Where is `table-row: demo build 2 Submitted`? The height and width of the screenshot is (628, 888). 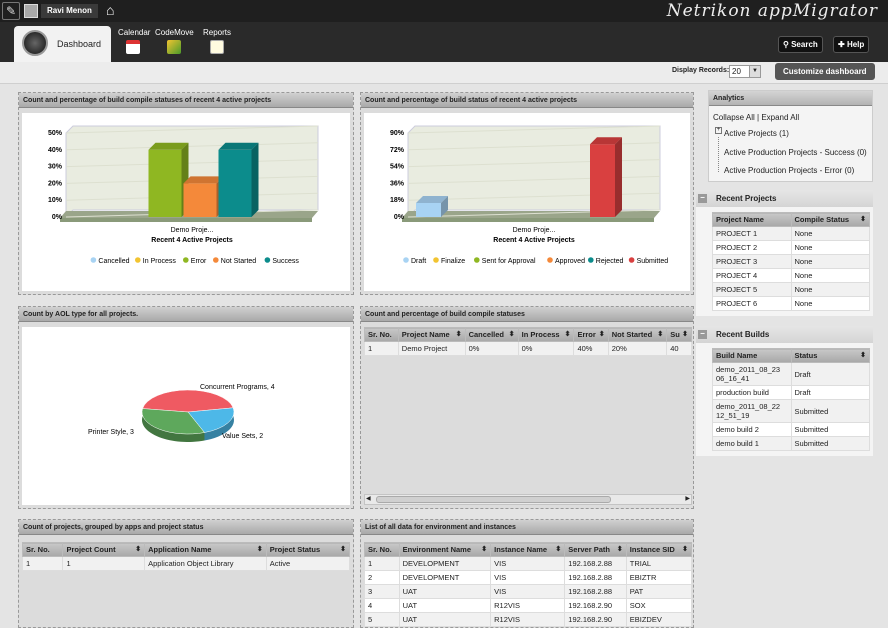
table-row: demo build 2 Submitted is located at coordinates (791, 429).